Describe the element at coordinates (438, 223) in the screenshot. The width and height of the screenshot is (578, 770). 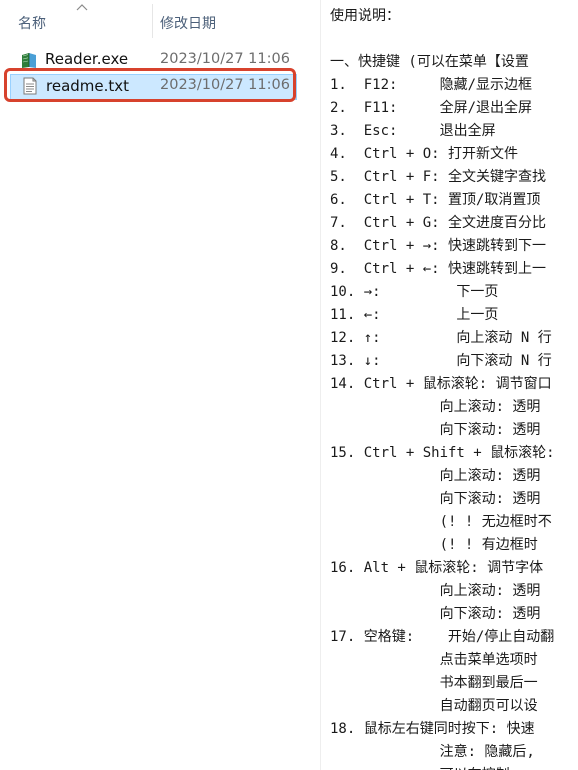
I see `text-line: 7. Ctrl + G: 全文进度百分比` at that location.